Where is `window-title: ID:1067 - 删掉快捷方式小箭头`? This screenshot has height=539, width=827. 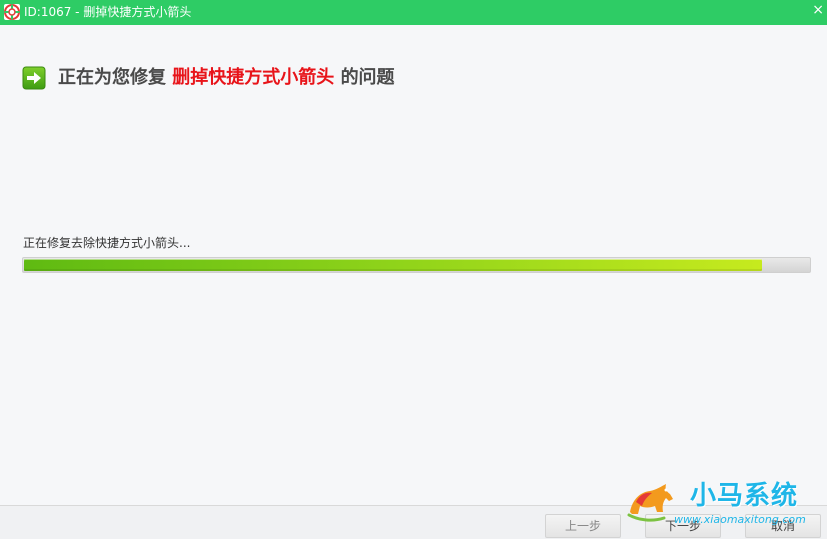
window-title: ID:1067 - 删掉快捷方式小箭头 is located at coordinates (108, 12).